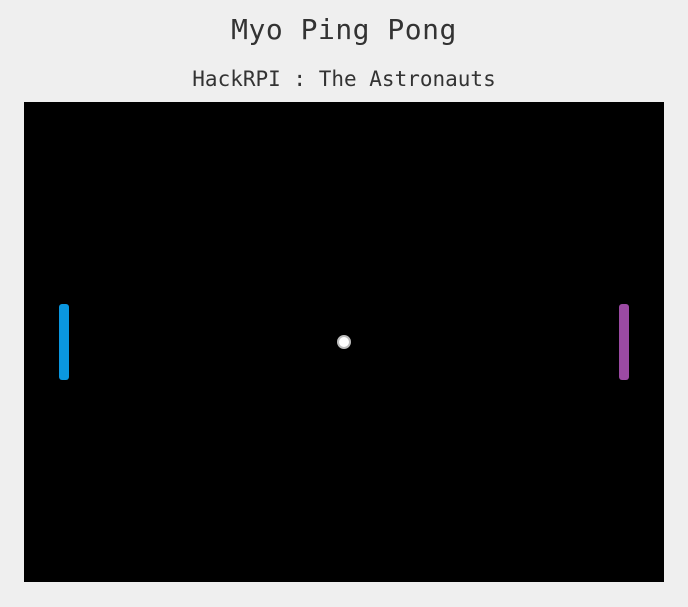 The height and width of the screenshot is (607, 688). Describe the element at coordinates (64, 342) in the screenshot. I see `left-paddle` at that location.